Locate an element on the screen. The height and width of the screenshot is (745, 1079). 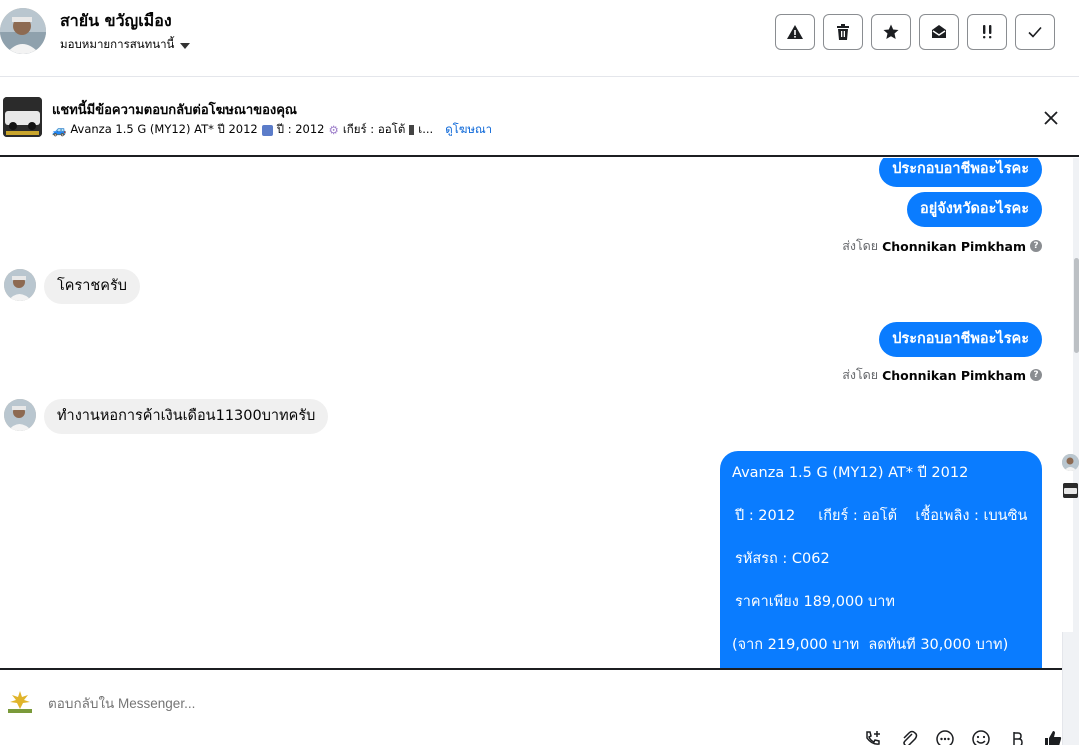
read-receipt-avatar is located at coordinates (1070, 462).